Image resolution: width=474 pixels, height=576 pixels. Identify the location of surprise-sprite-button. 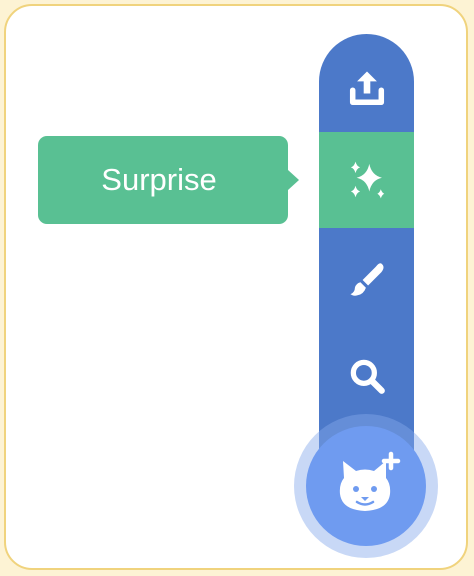
(366, 180).